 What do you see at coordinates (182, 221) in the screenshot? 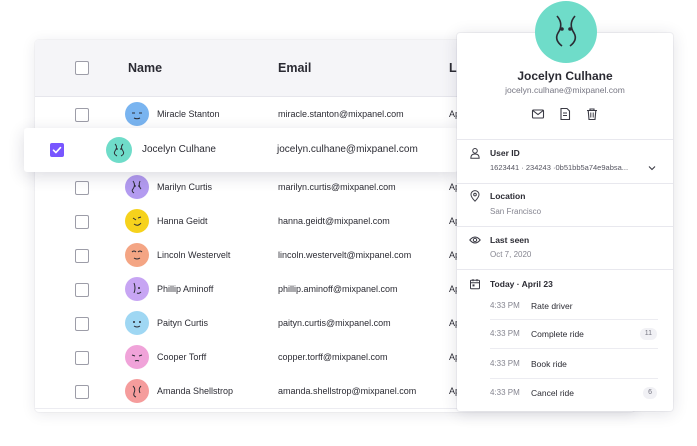
I see `cell-name: Hanna Geidt` at bounding box center [182, 221].